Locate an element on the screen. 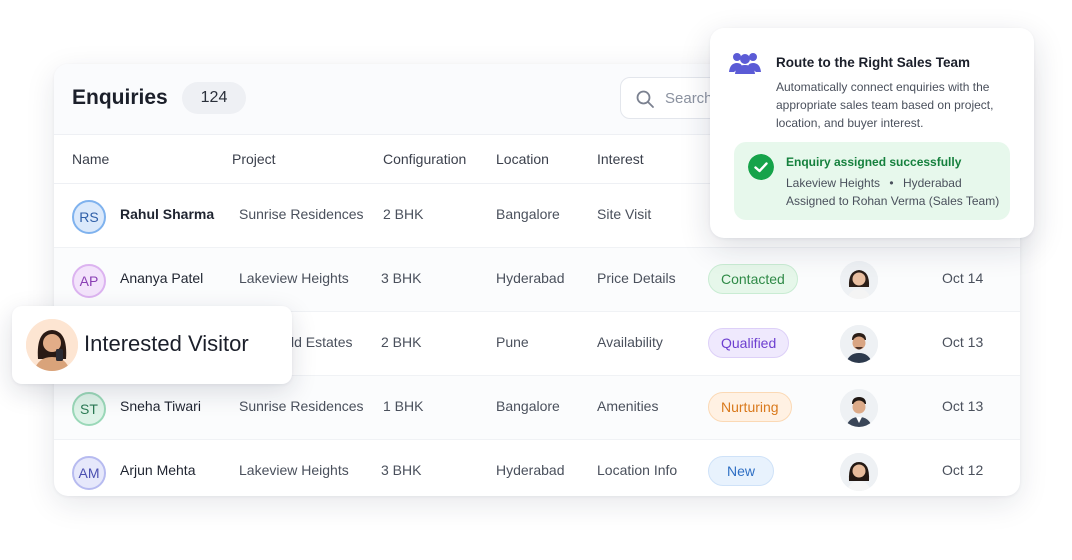  success-assigned-line: Assigned to Rohan Verma (Sales Team) is located at coordinates (893, 201).